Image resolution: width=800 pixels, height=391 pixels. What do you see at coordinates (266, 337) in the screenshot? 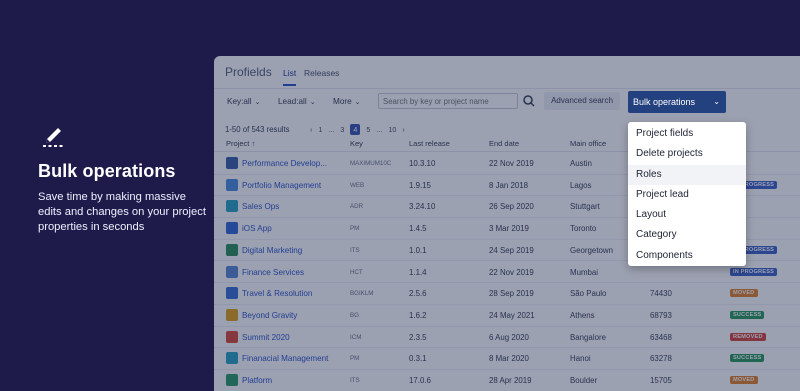
I see `project-name-link: Summit 2020` at bounding box center [266, 337].